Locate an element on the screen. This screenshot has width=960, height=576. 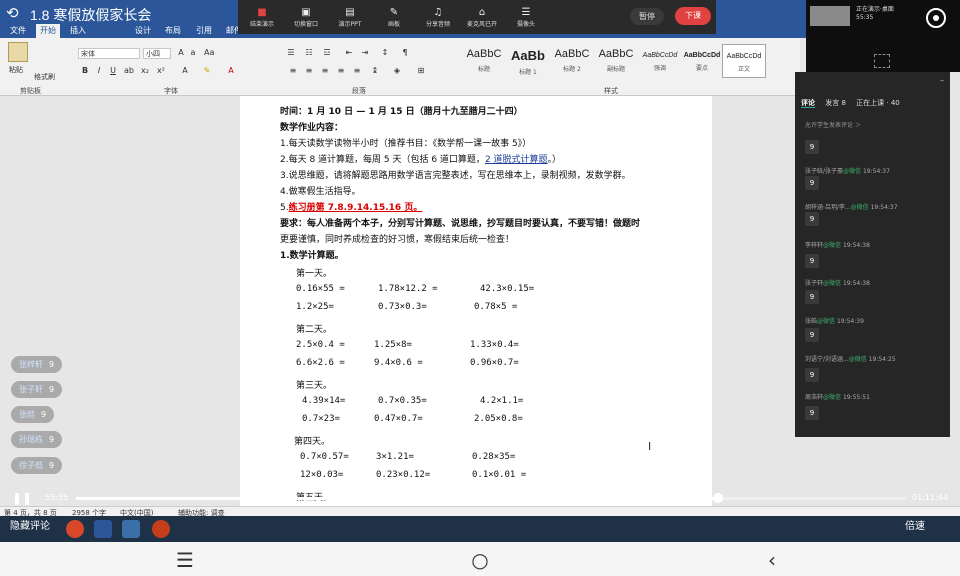
live-btn-end-demo: ■ 结束演示 is located at coordinates (262, 17).